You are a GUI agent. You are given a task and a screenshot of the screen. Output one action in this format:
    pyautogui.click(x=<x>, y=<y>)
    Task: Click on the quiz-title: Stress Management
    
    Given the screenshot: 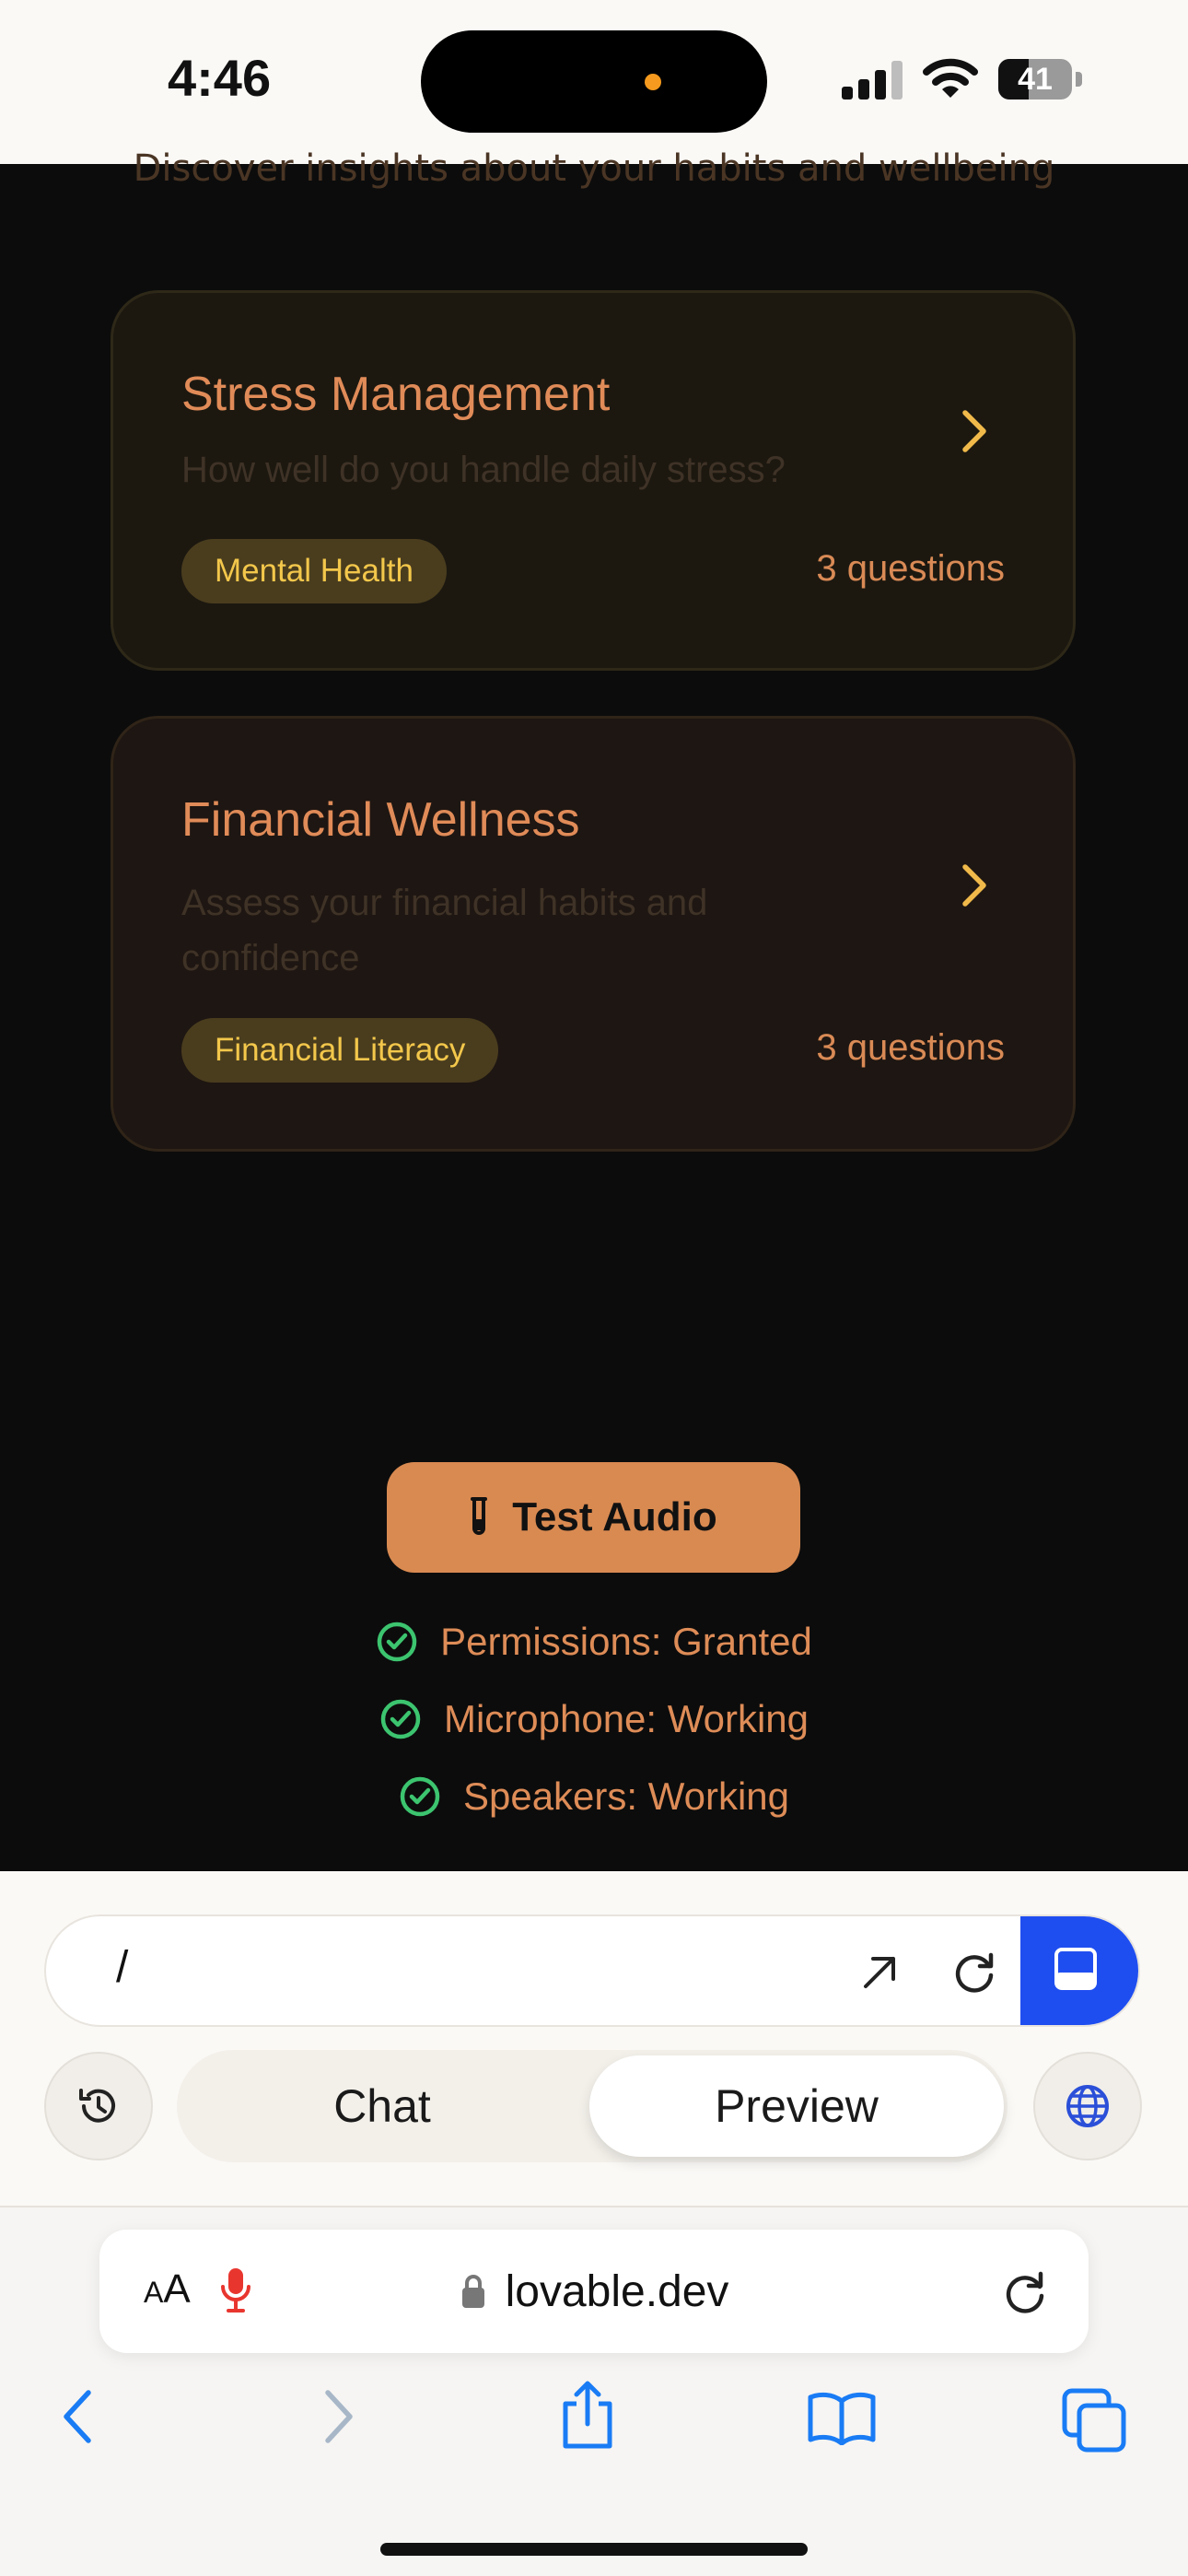 What is the action you would take?
    pyautogui.click(x=396, y=395)
    